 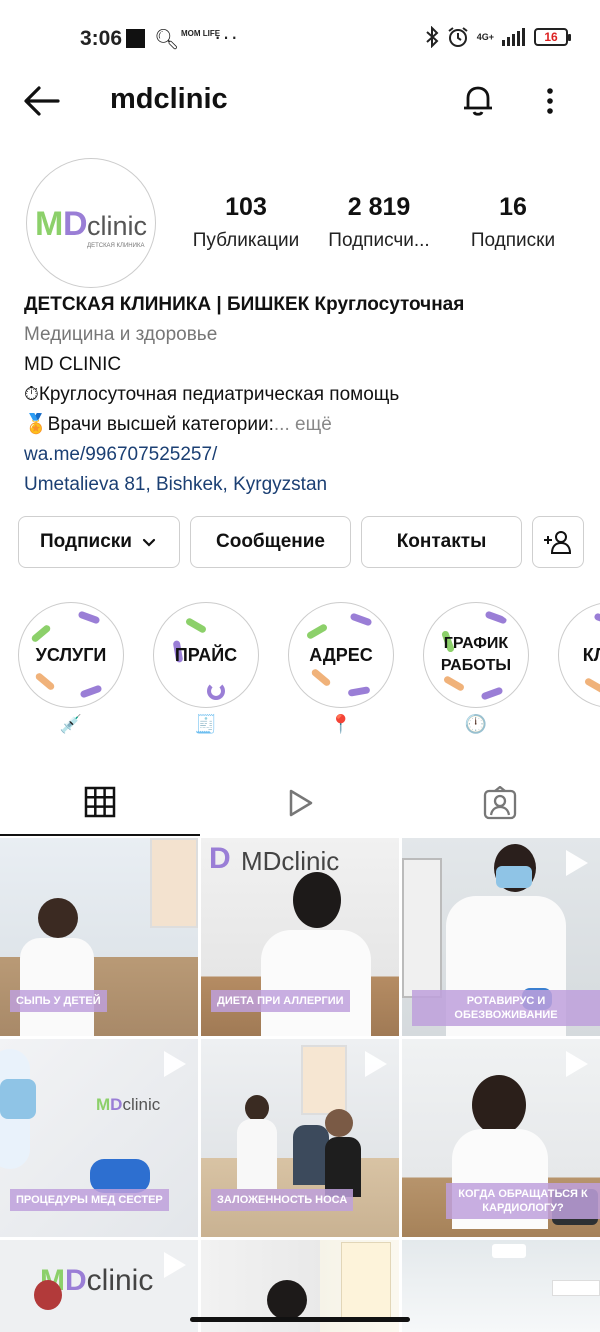 What do you see at coordinates (501, 1138) in the screenshot?
I see `post-tile: КОГДА ОБРАЩАТЬСЯ К КАРДИОЛОГУ?` at bounding box center [501, 1138].